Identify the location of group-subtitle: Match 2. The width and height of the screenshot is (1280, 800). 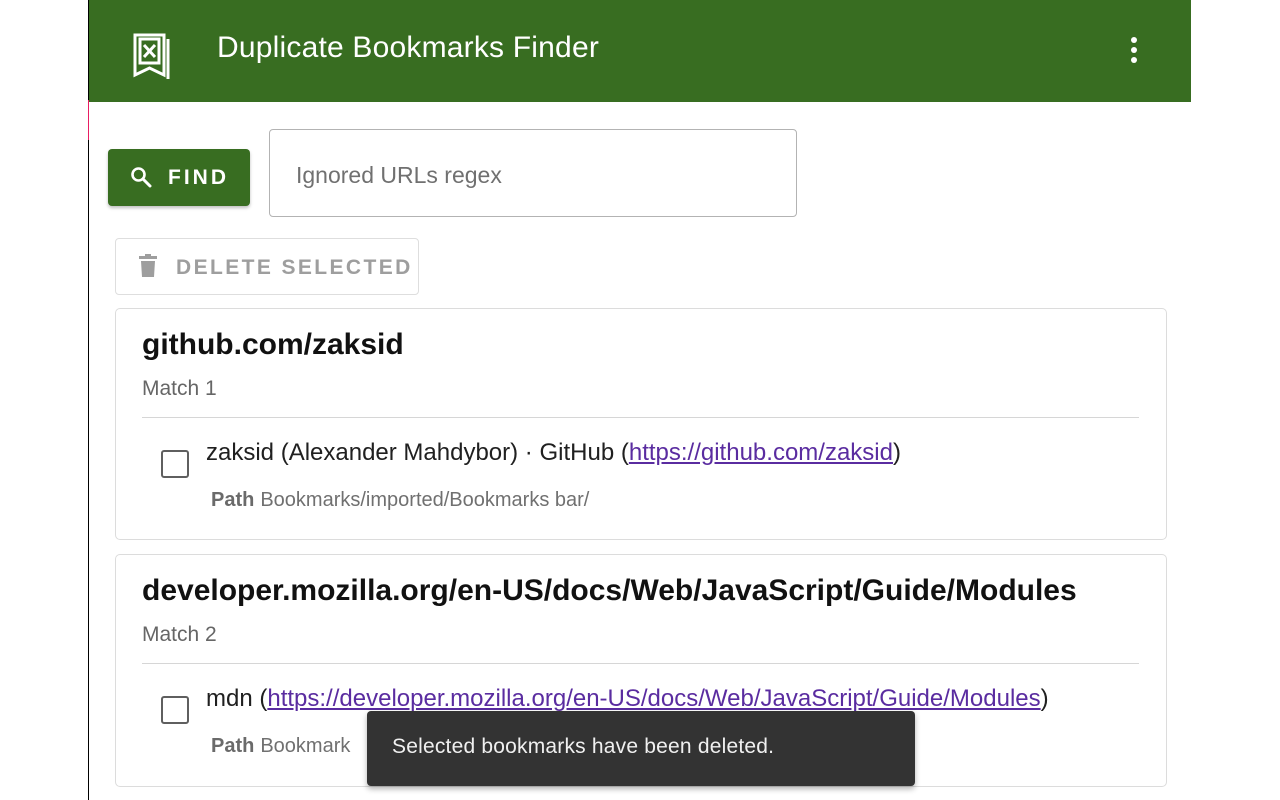
(179, 634).